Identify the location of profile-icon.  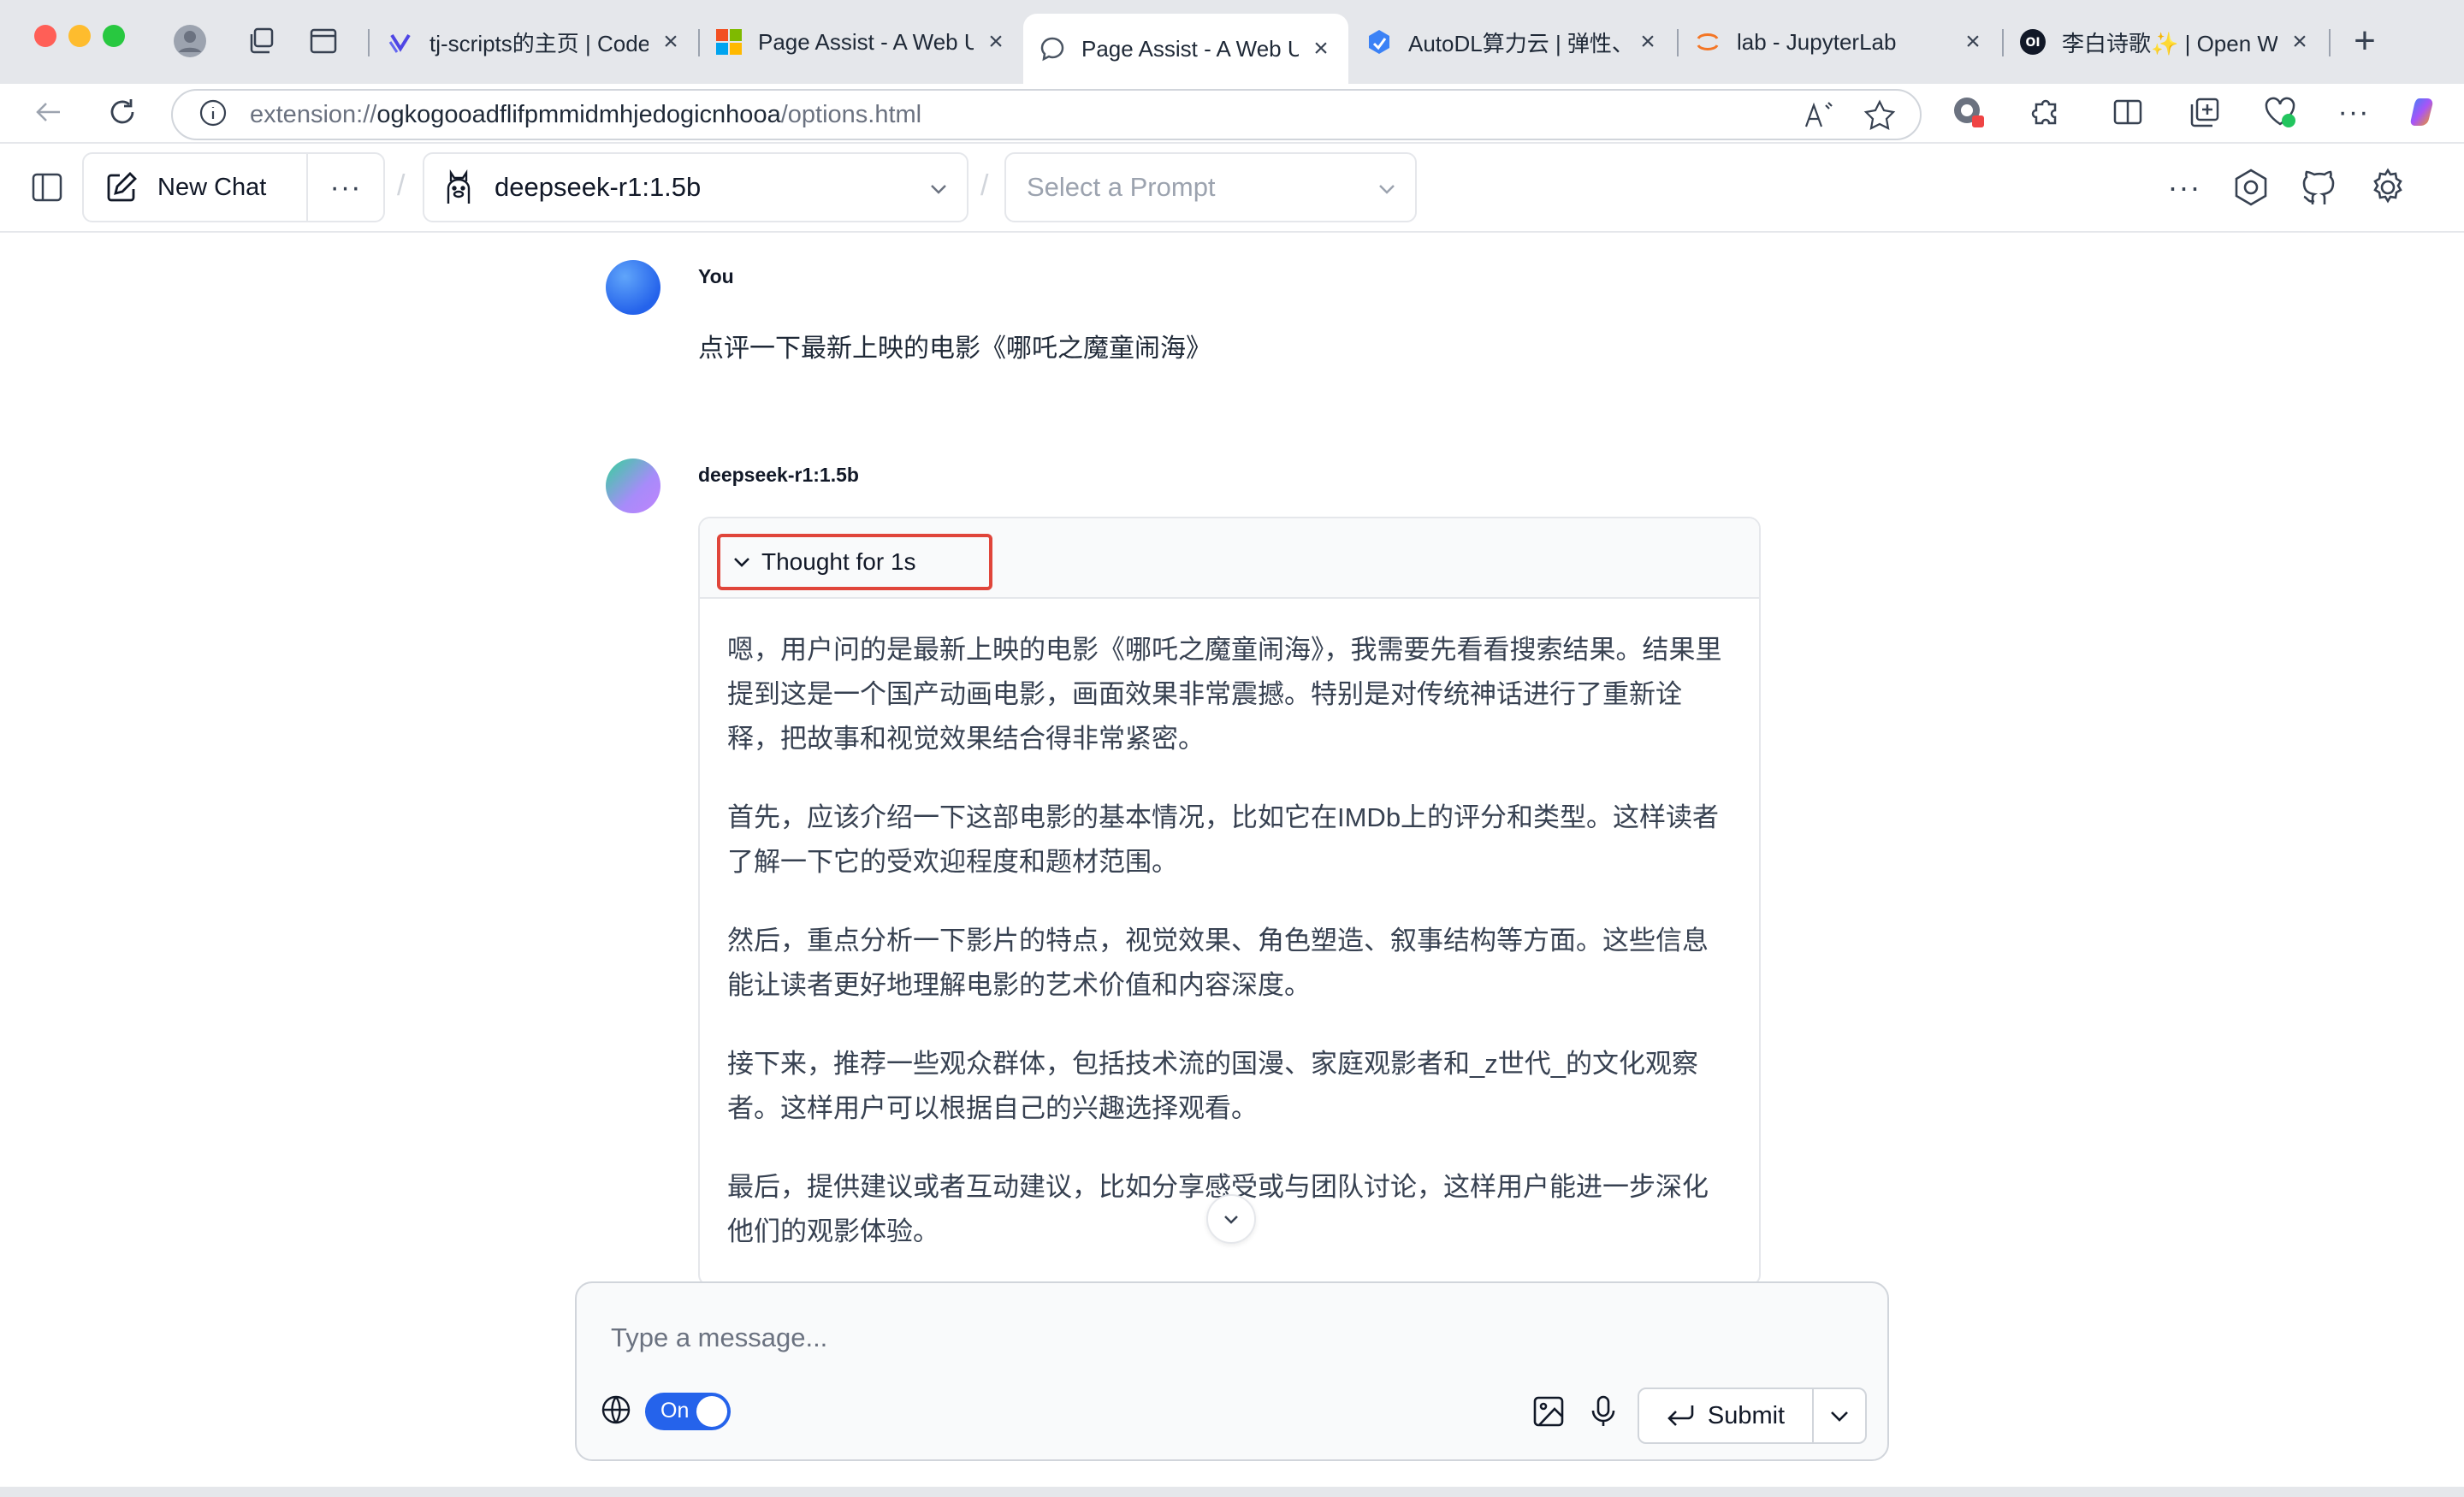
(190, 41).